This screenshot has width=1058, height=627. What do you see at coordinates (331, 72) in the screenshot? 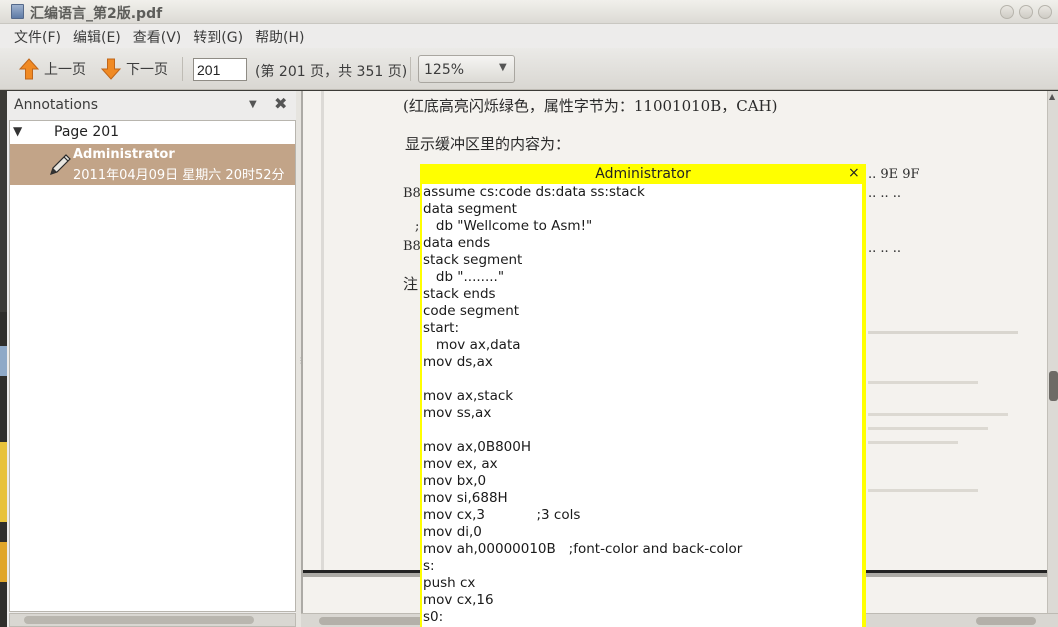
I see `page-count-label: (第 201 页，共 351 页)` at bounding box center [331, 72].